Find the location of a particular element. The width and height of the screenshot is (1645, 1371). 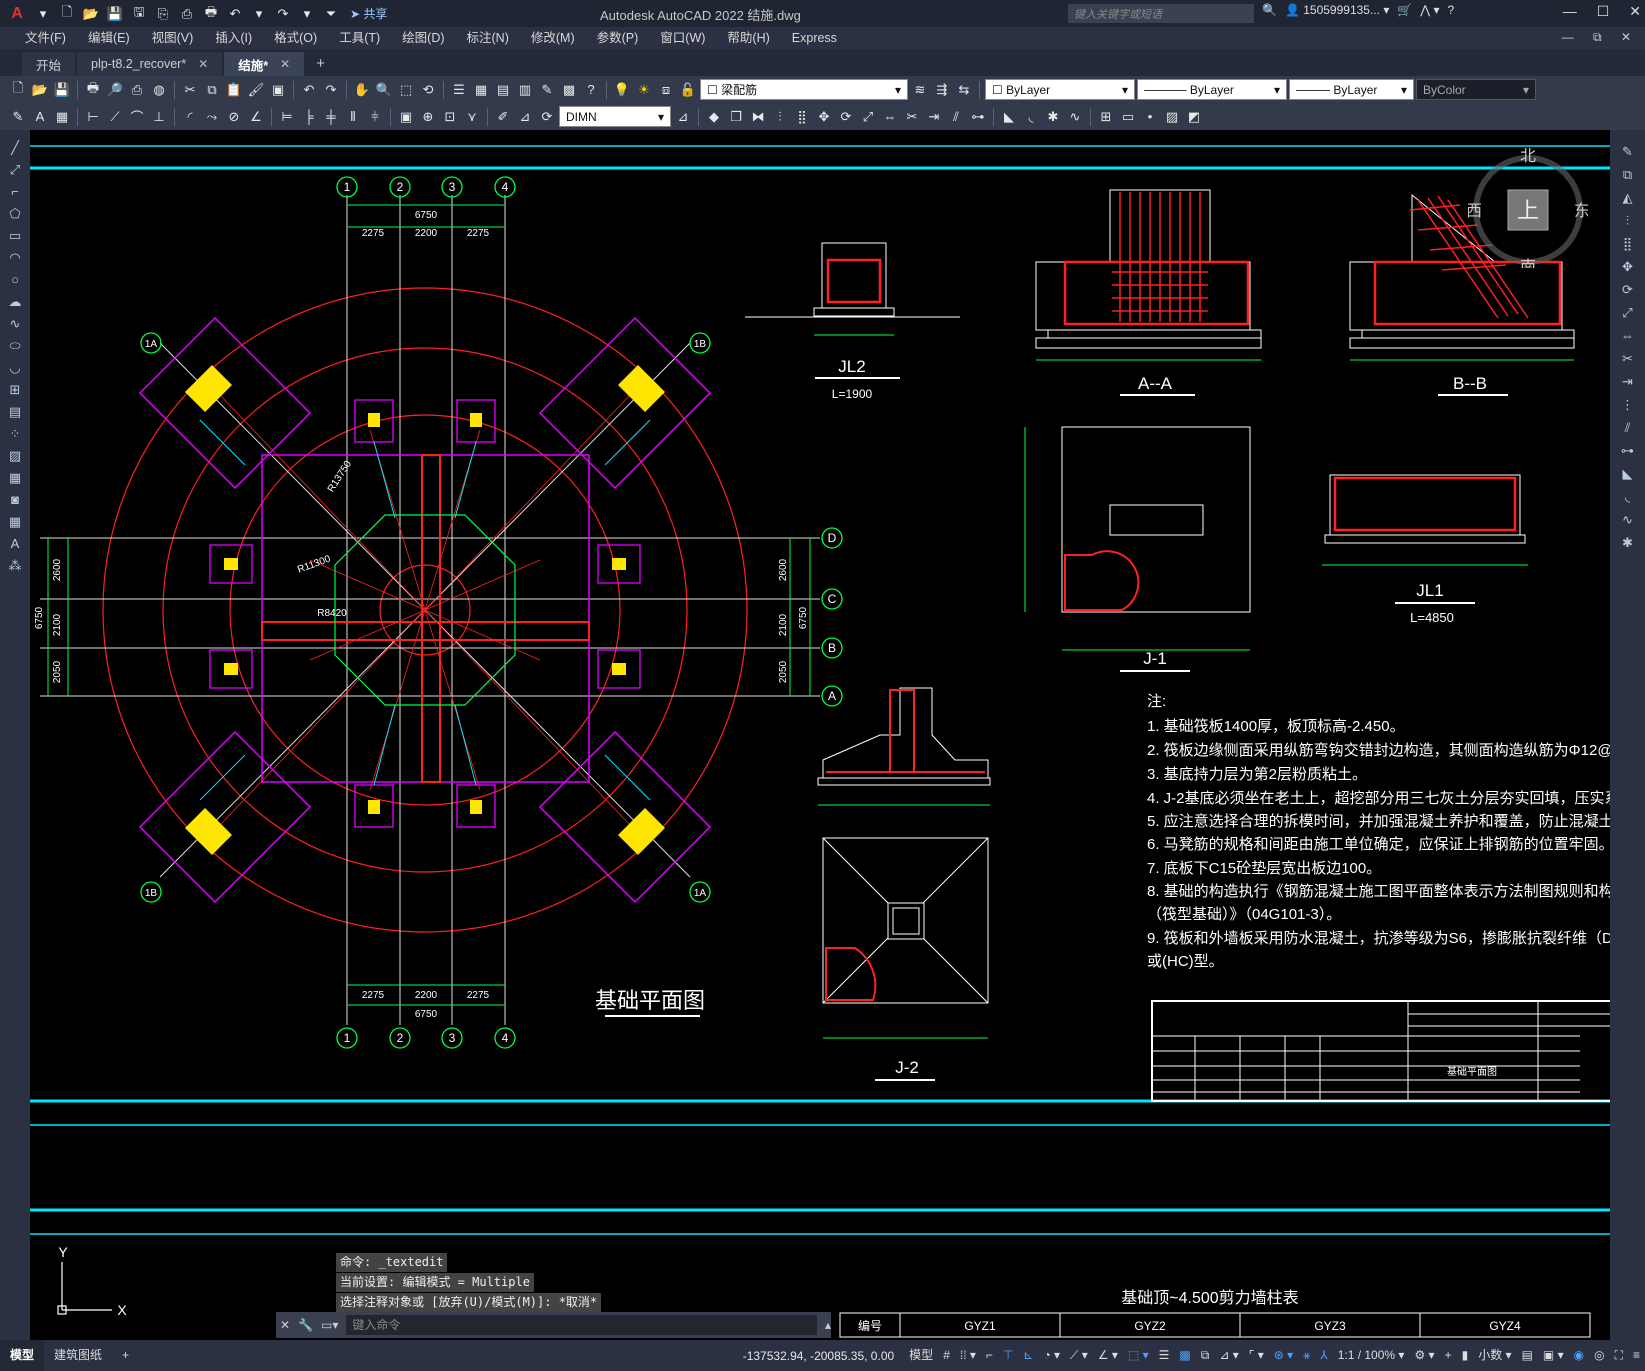

layout-tab-model: 模型 is located at coordinates (22, 1355).